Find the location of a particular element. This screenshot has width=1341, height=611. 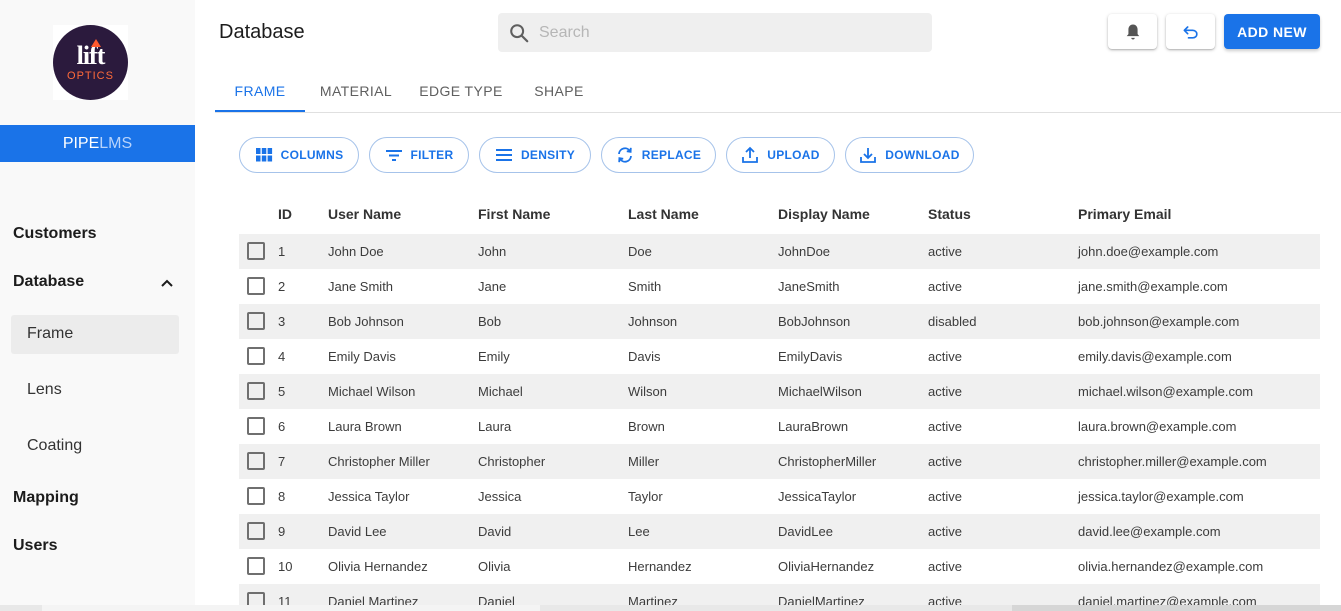

column-header-first-name: First Name is located at coordinates (514, 214).